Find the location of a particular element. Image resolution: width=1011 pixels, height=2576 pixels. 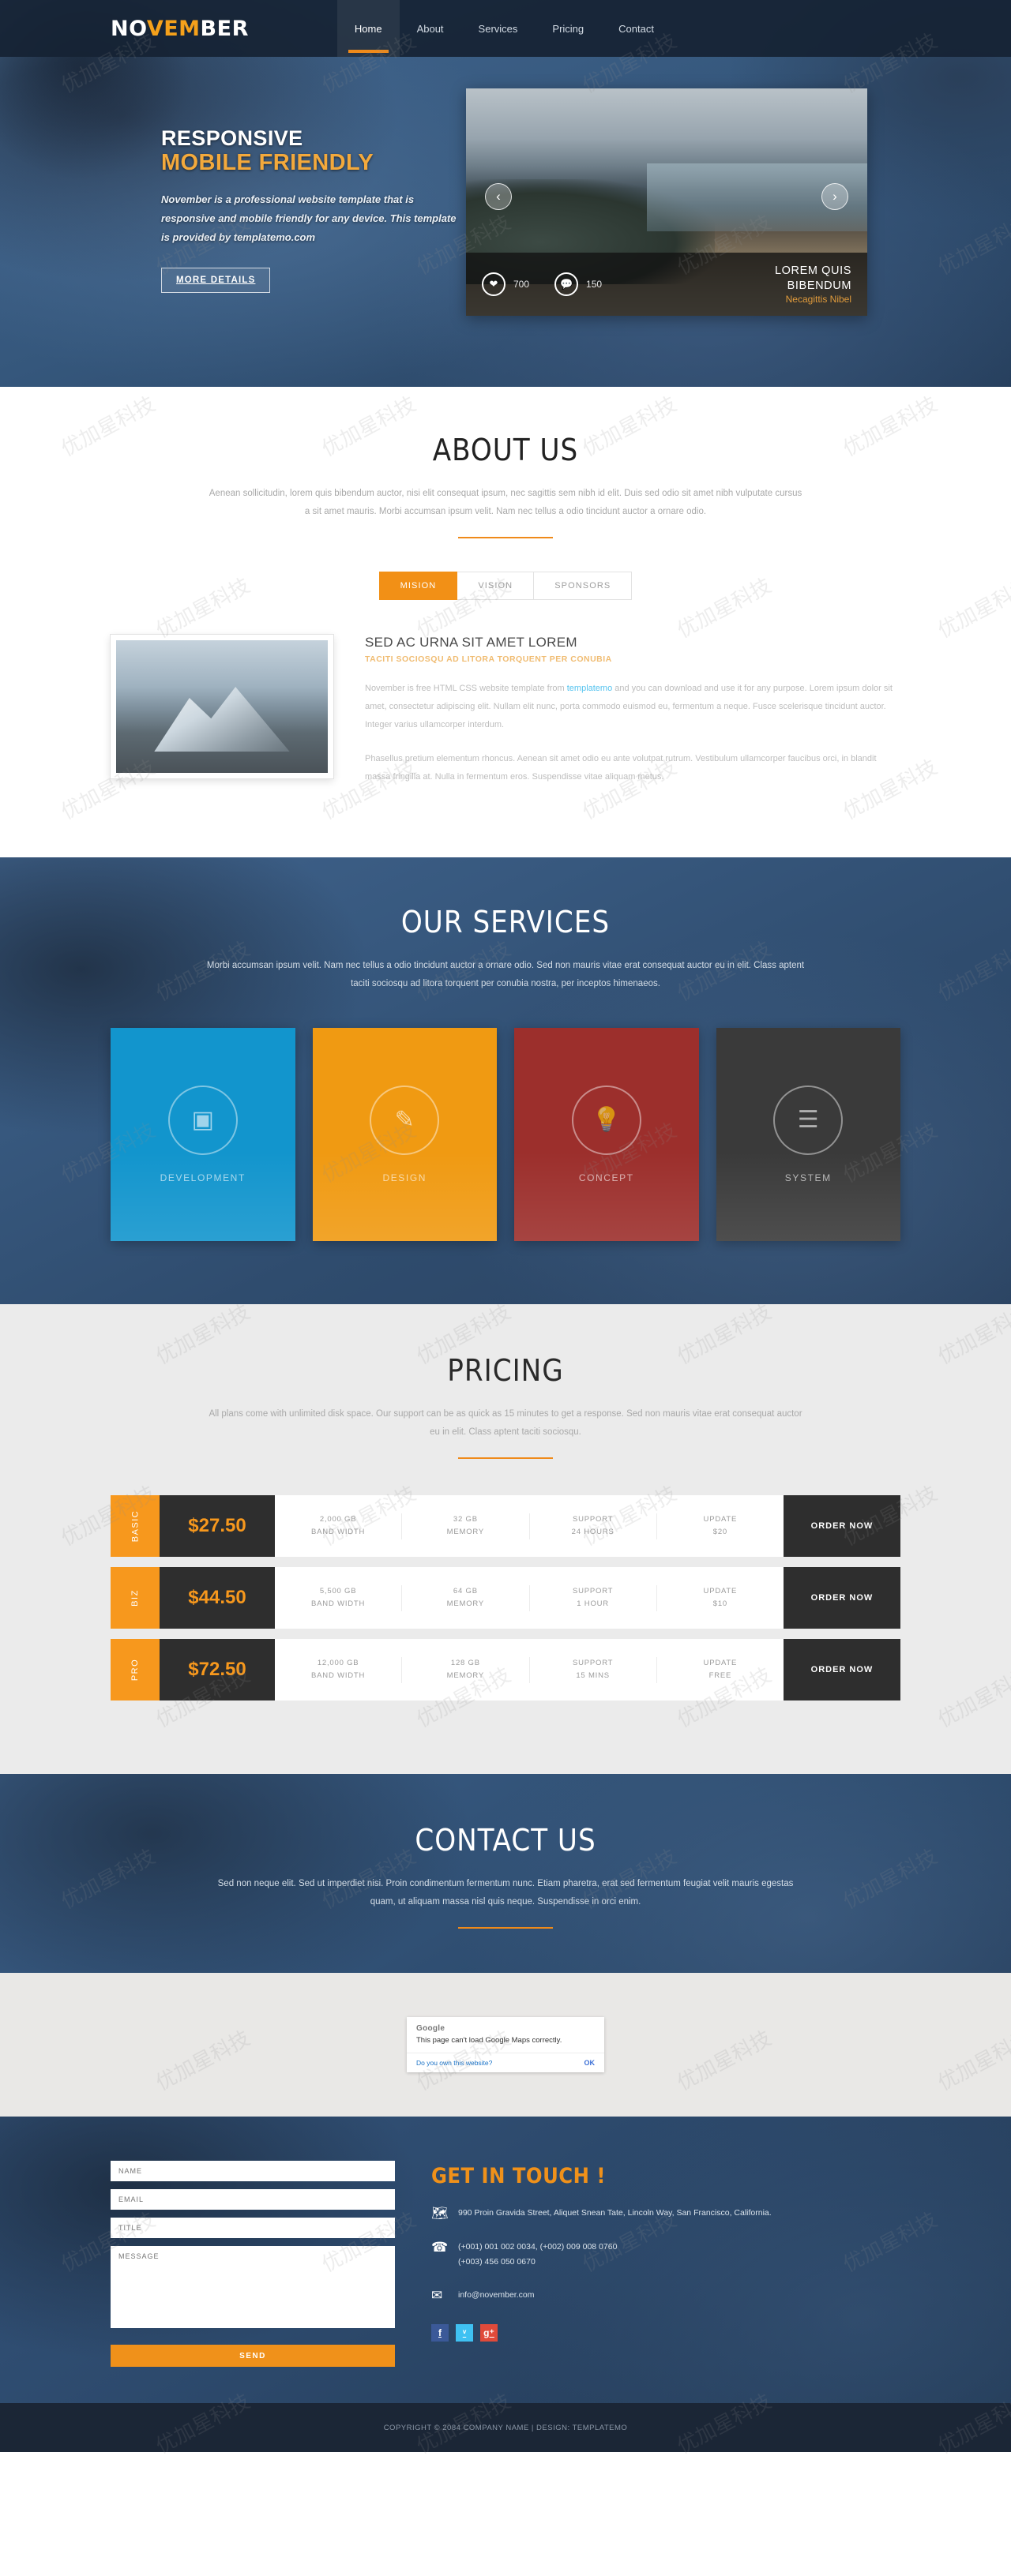

nav-item-home: Home is located at coordinates (368, 29).